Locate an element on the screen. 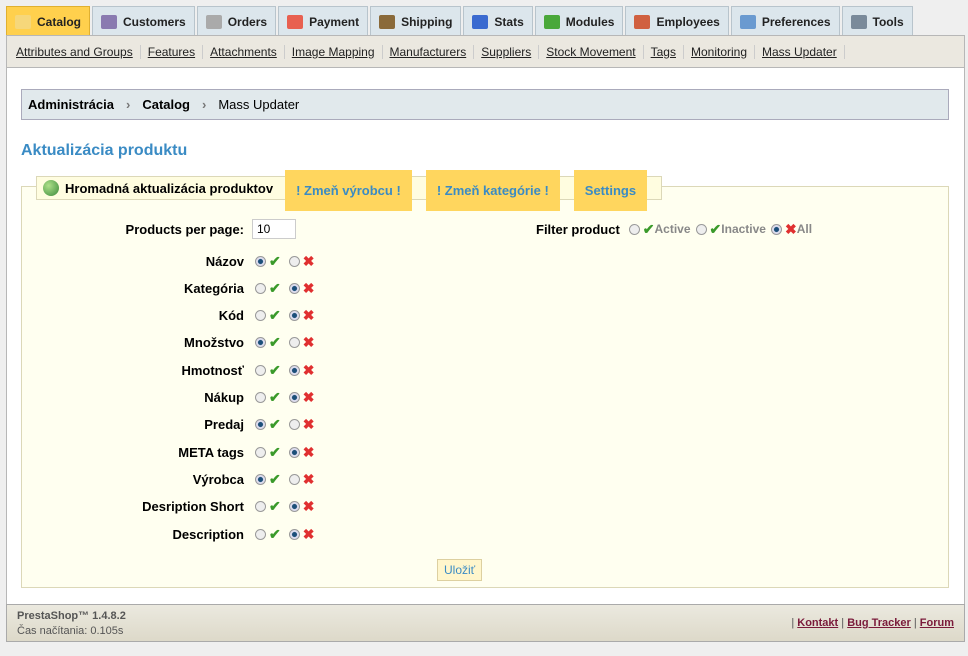 This screenshot has width=968, height=656. bug-tracker-link: Bug Tracker is located at coordinates (879, 623).